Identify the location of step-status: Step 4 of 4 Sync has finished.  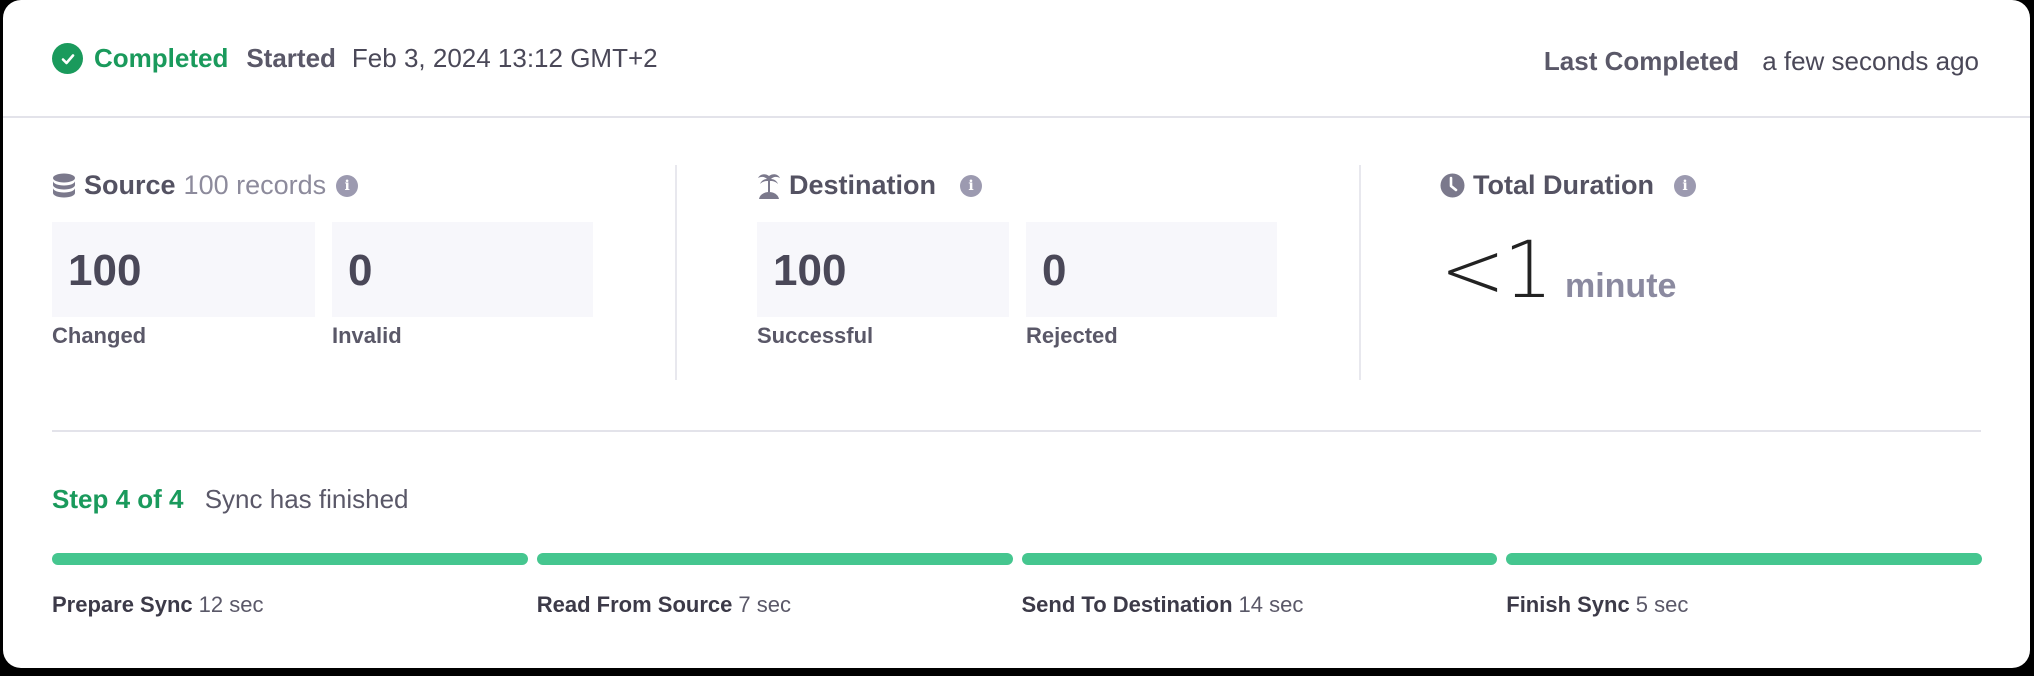
(230, 499).